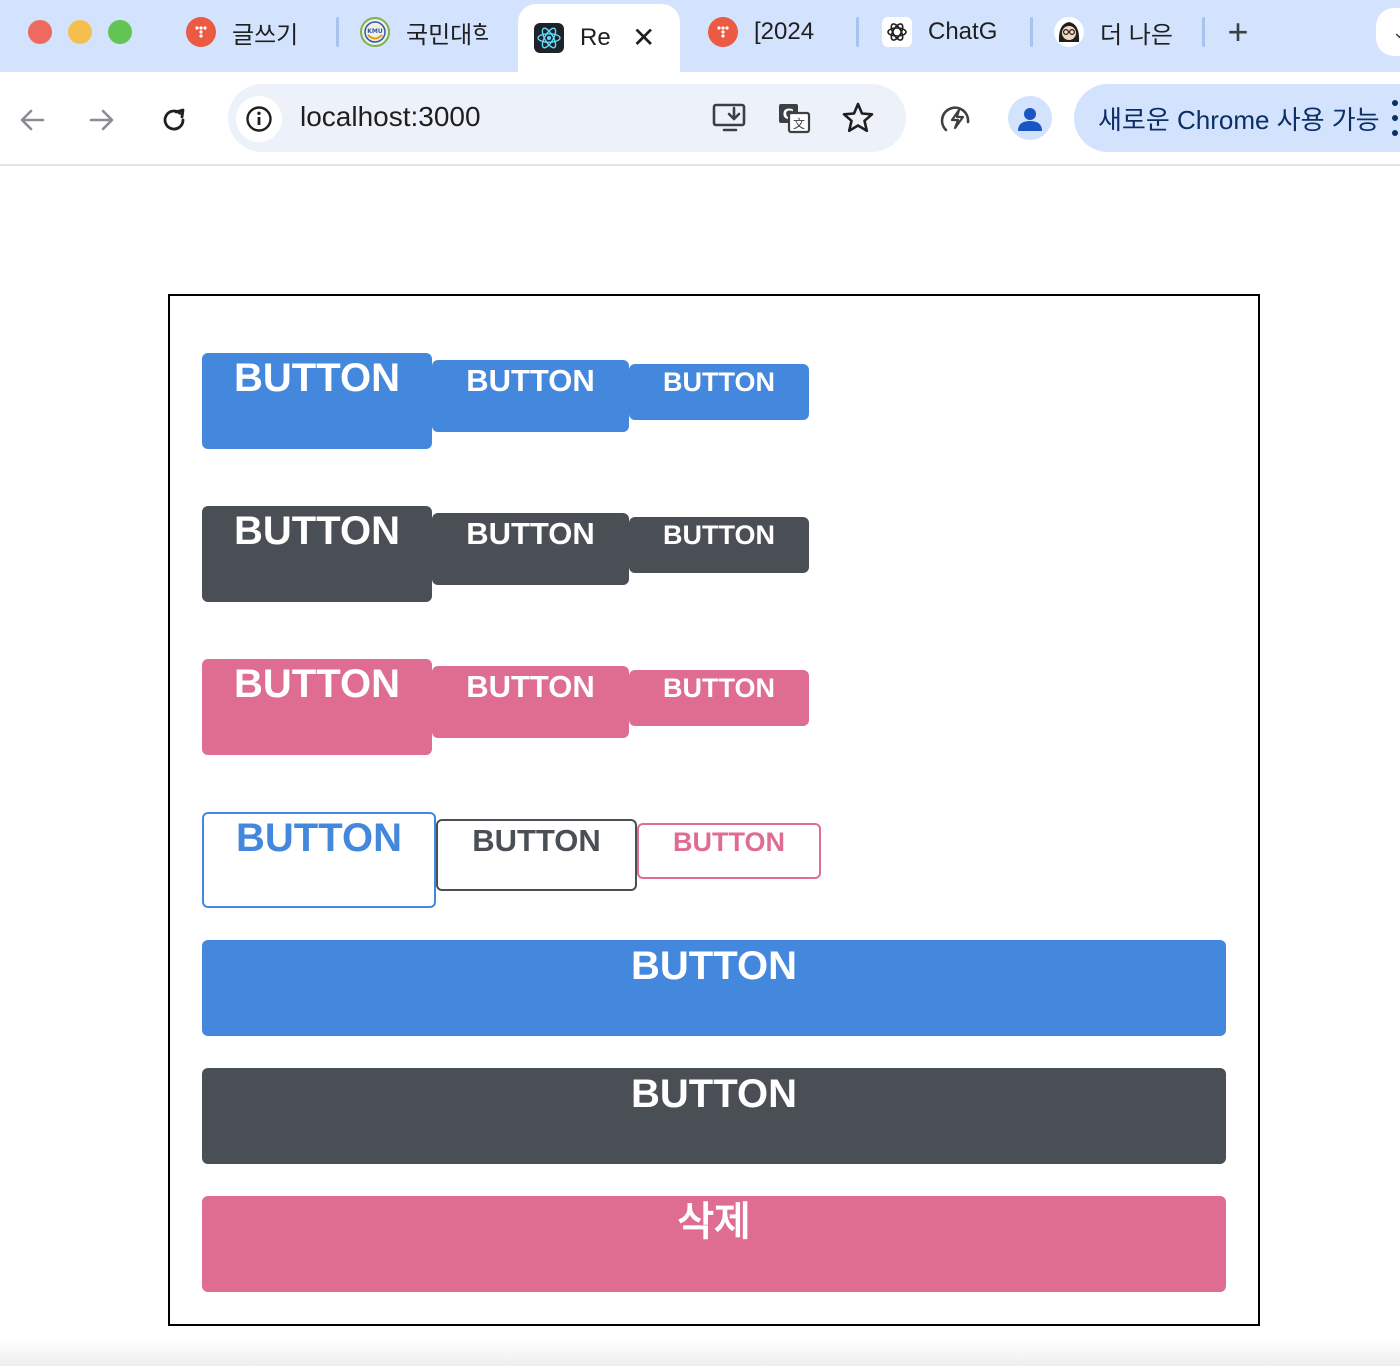  I want to click on tab-kookmin: KMU 국민대학, so click(424, 32).